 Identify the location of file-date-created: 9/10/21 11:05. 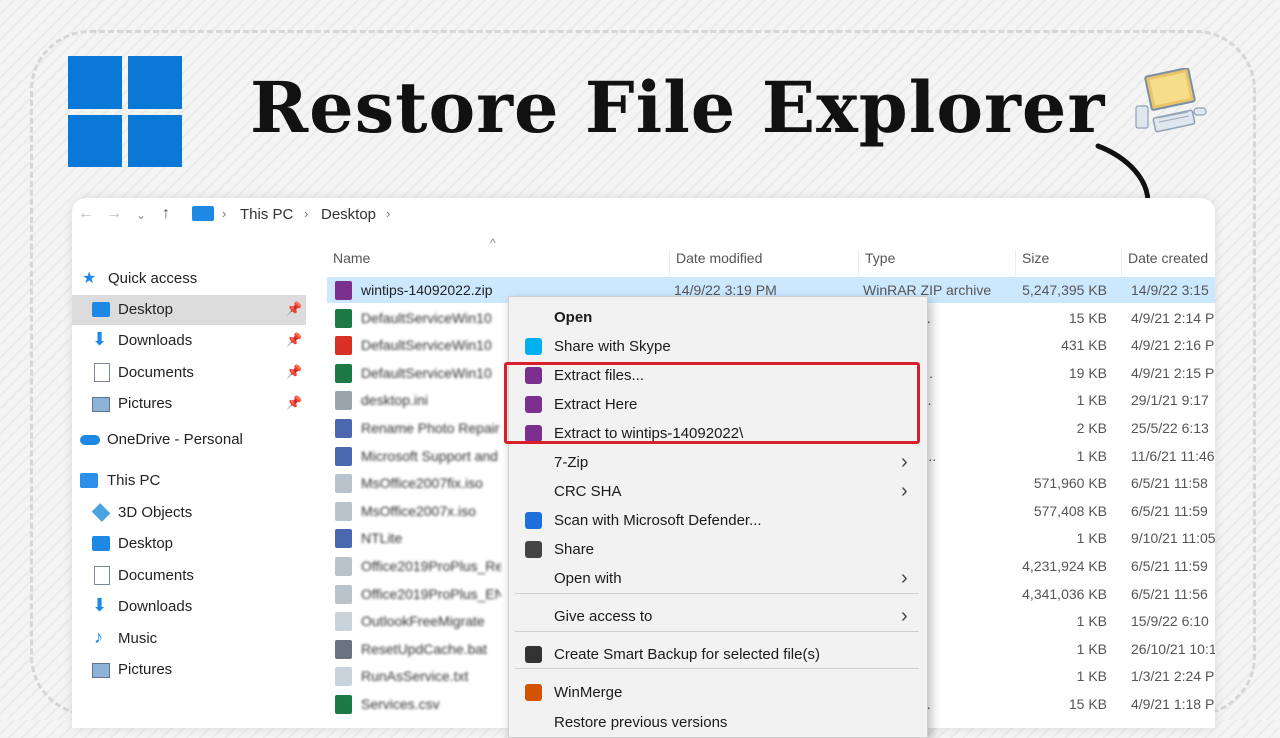
(1173, 538).